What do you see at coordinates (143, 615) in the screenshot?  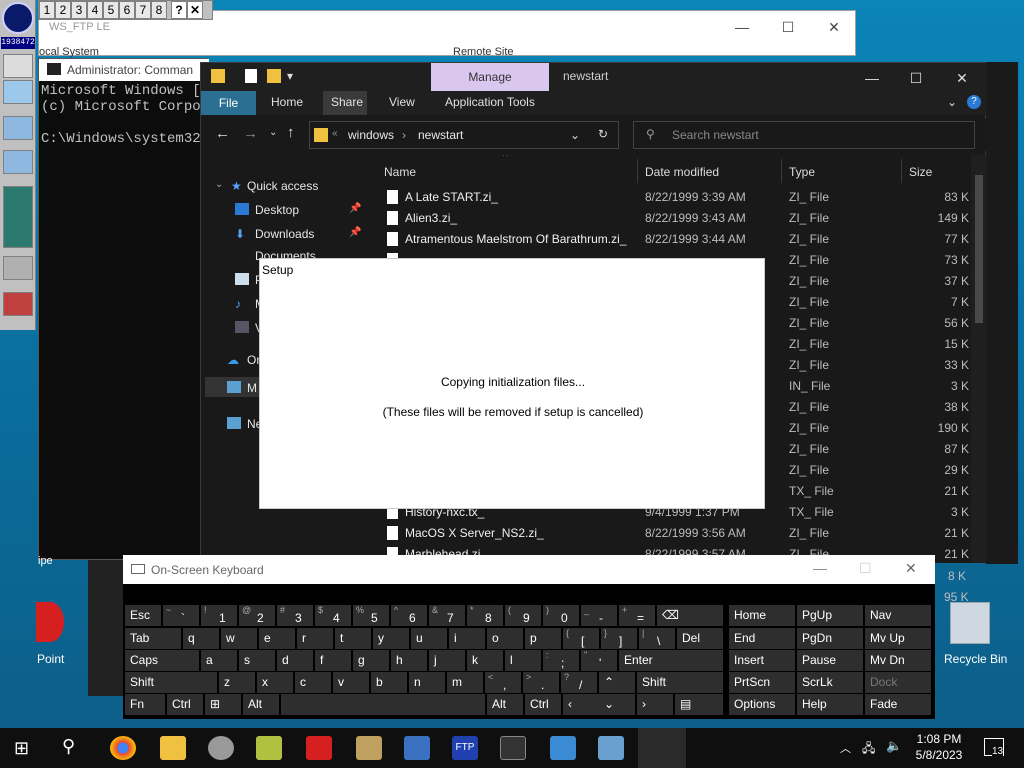 I see `key-esc: Esc` at bounding box center [143, 615].